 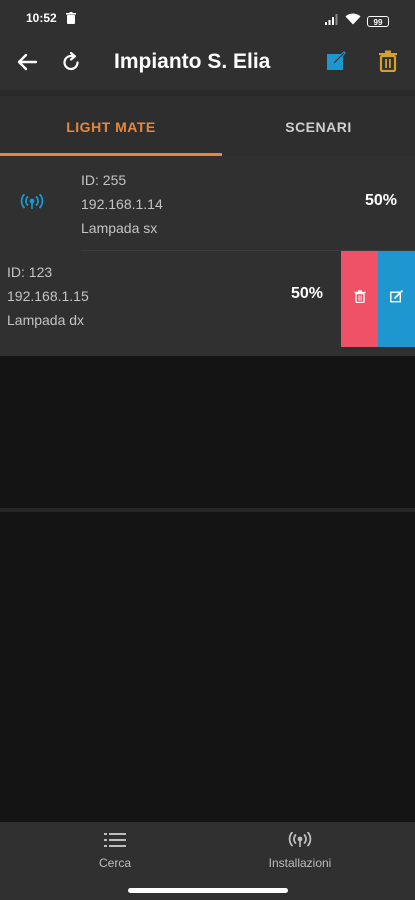 I want to click on device-ip: 192.168.1.14, so click(x=122, y=204).